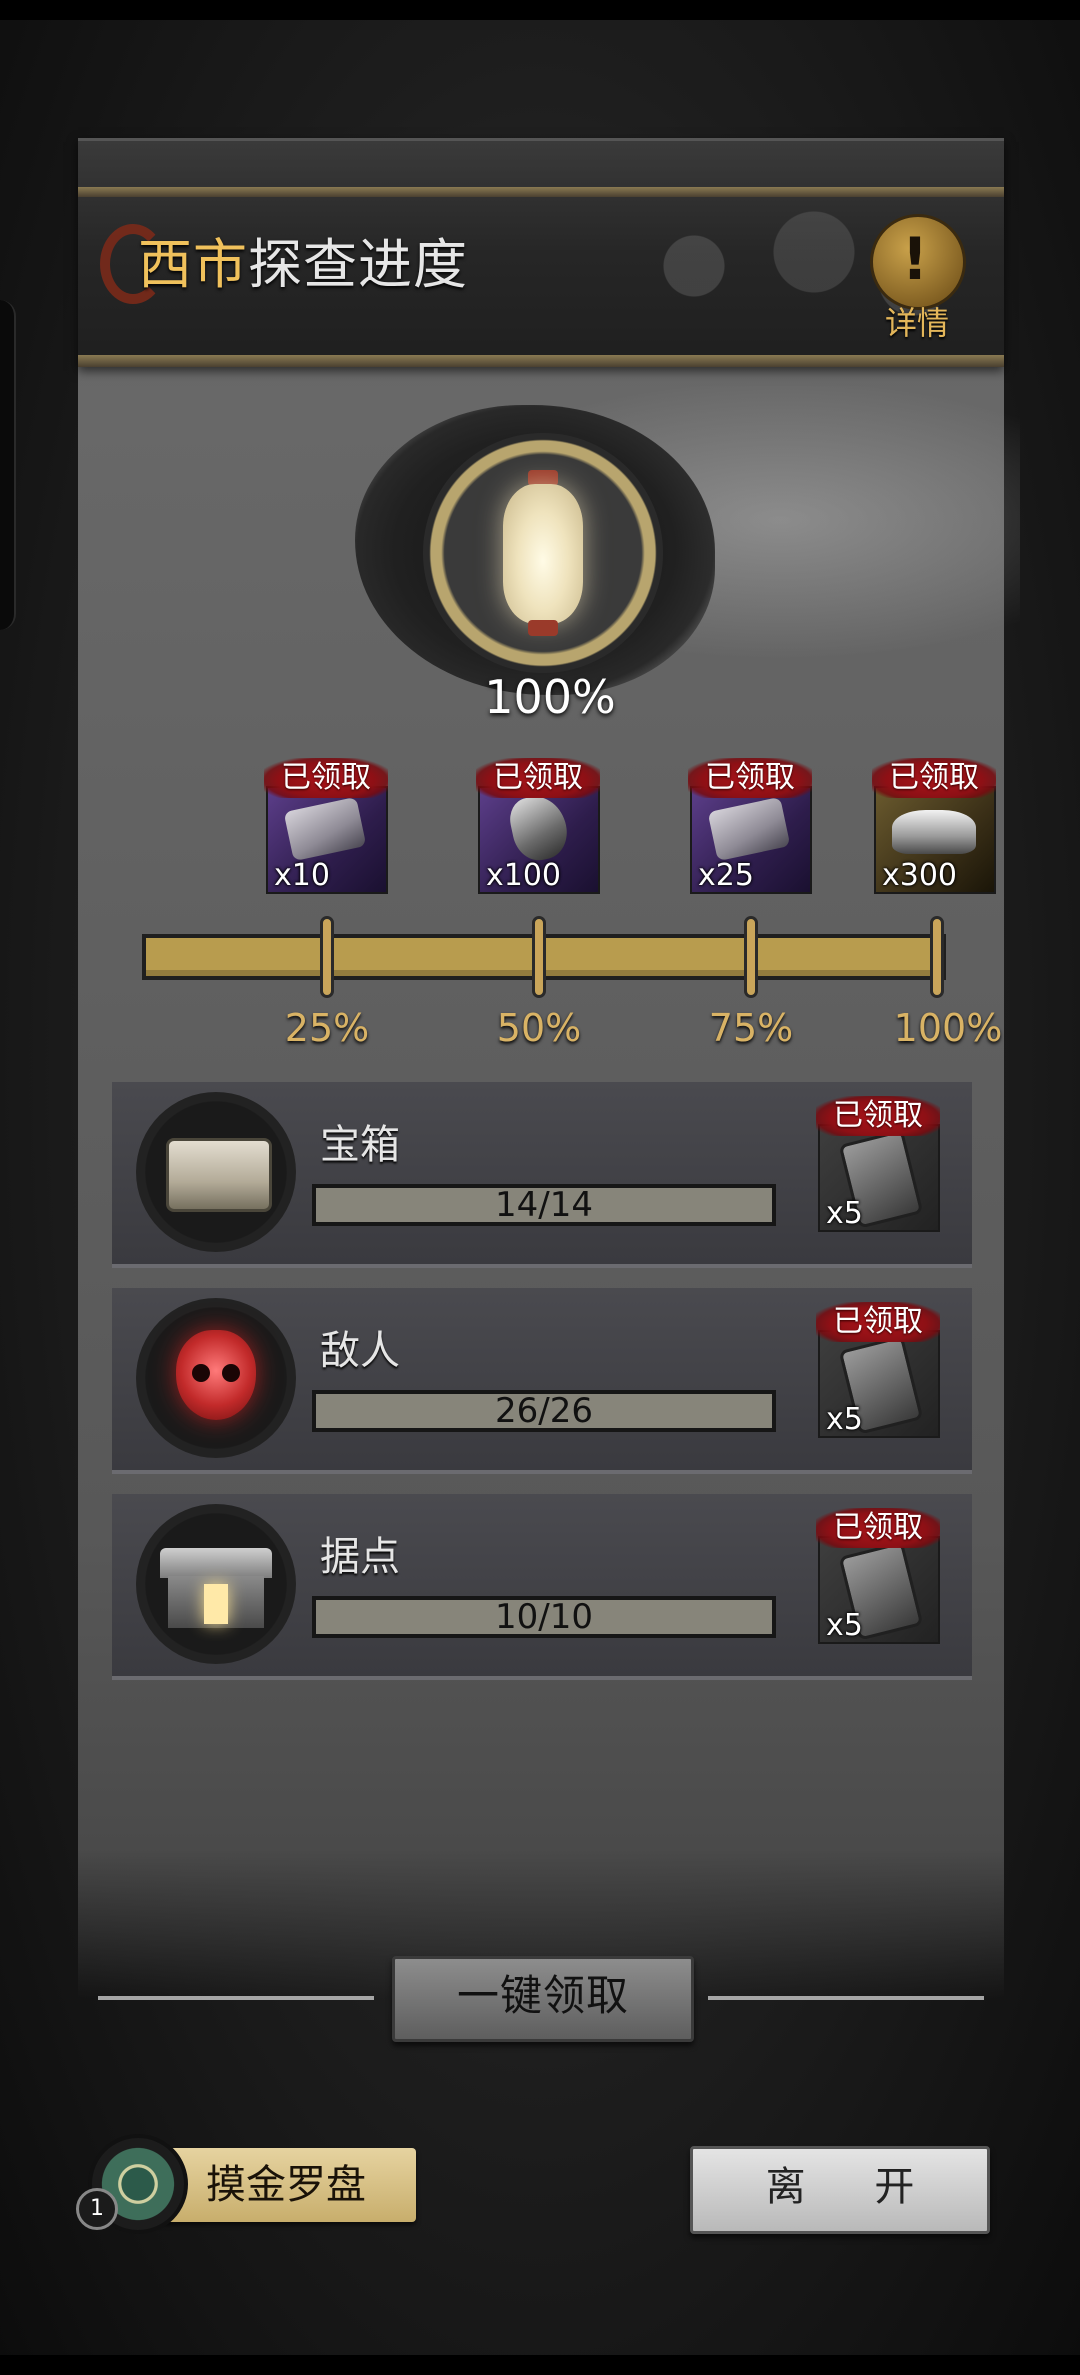 The height and width of the screenshot is (2375, 1080). What do you see at coordinates (302, 875) in the screenshot?
I see `reward-qty: x10` at bounding box center [302, 875].